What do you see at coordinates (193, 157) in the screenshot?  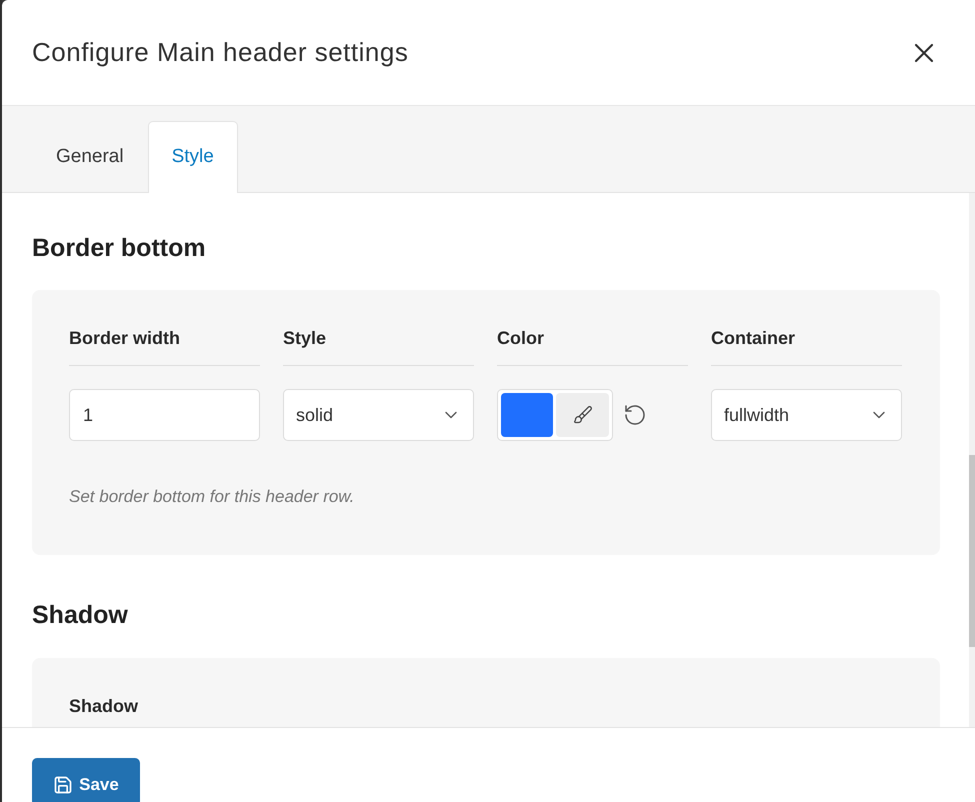 I see `tab: Style` at bounding box center [193, 157].